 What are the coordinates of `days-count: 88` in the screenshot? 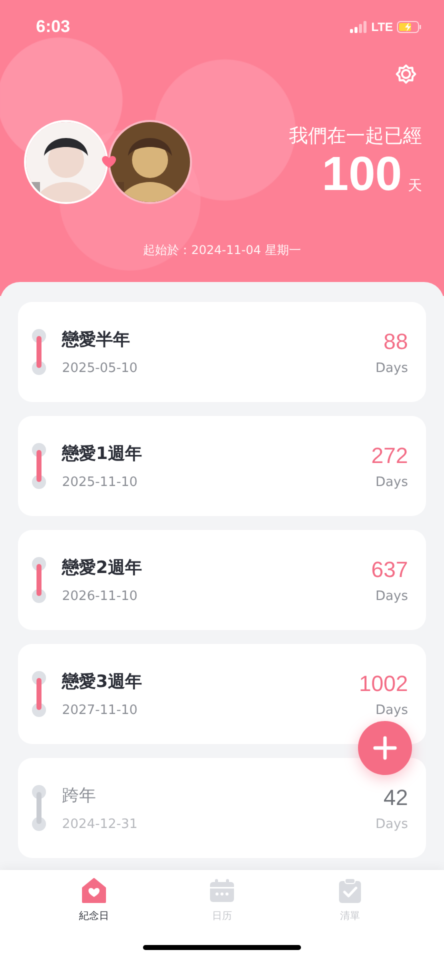 It's located at (396, 341).